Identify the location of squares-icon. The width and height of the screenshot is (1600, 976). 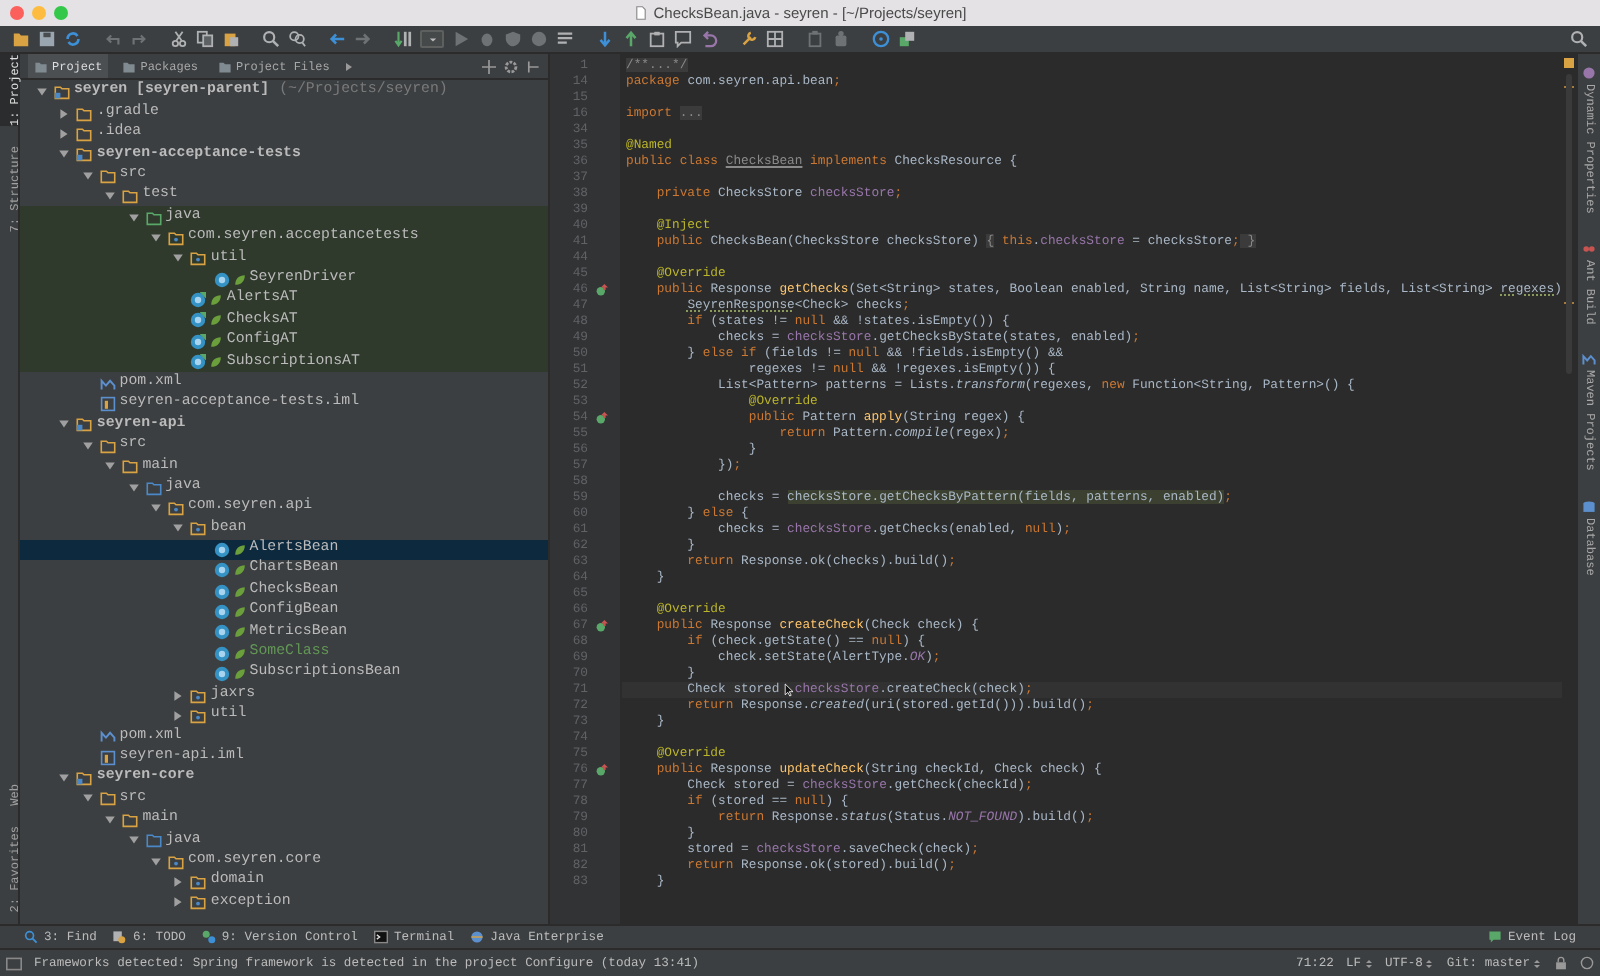
(907, 39).